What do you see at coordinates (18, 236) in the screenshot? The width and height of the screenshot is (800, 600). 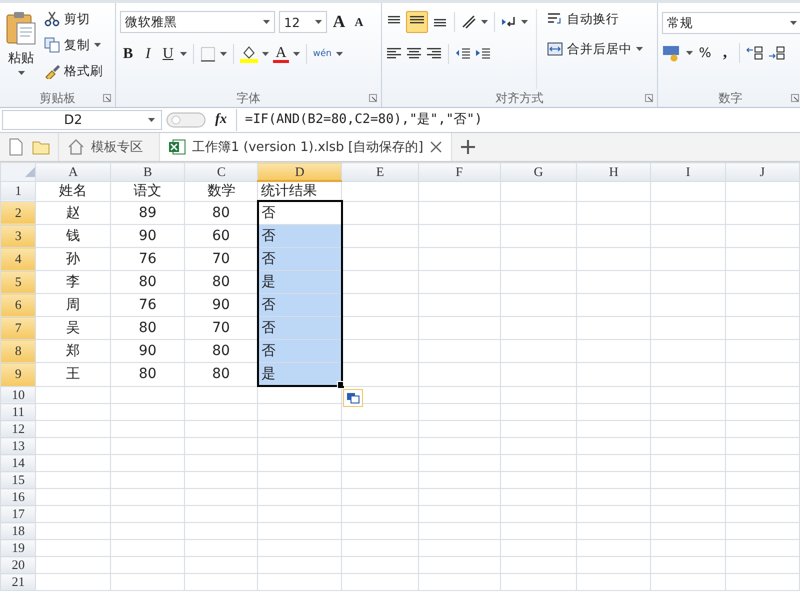 I see `row-header: 3` at bounding box center [18, 236].